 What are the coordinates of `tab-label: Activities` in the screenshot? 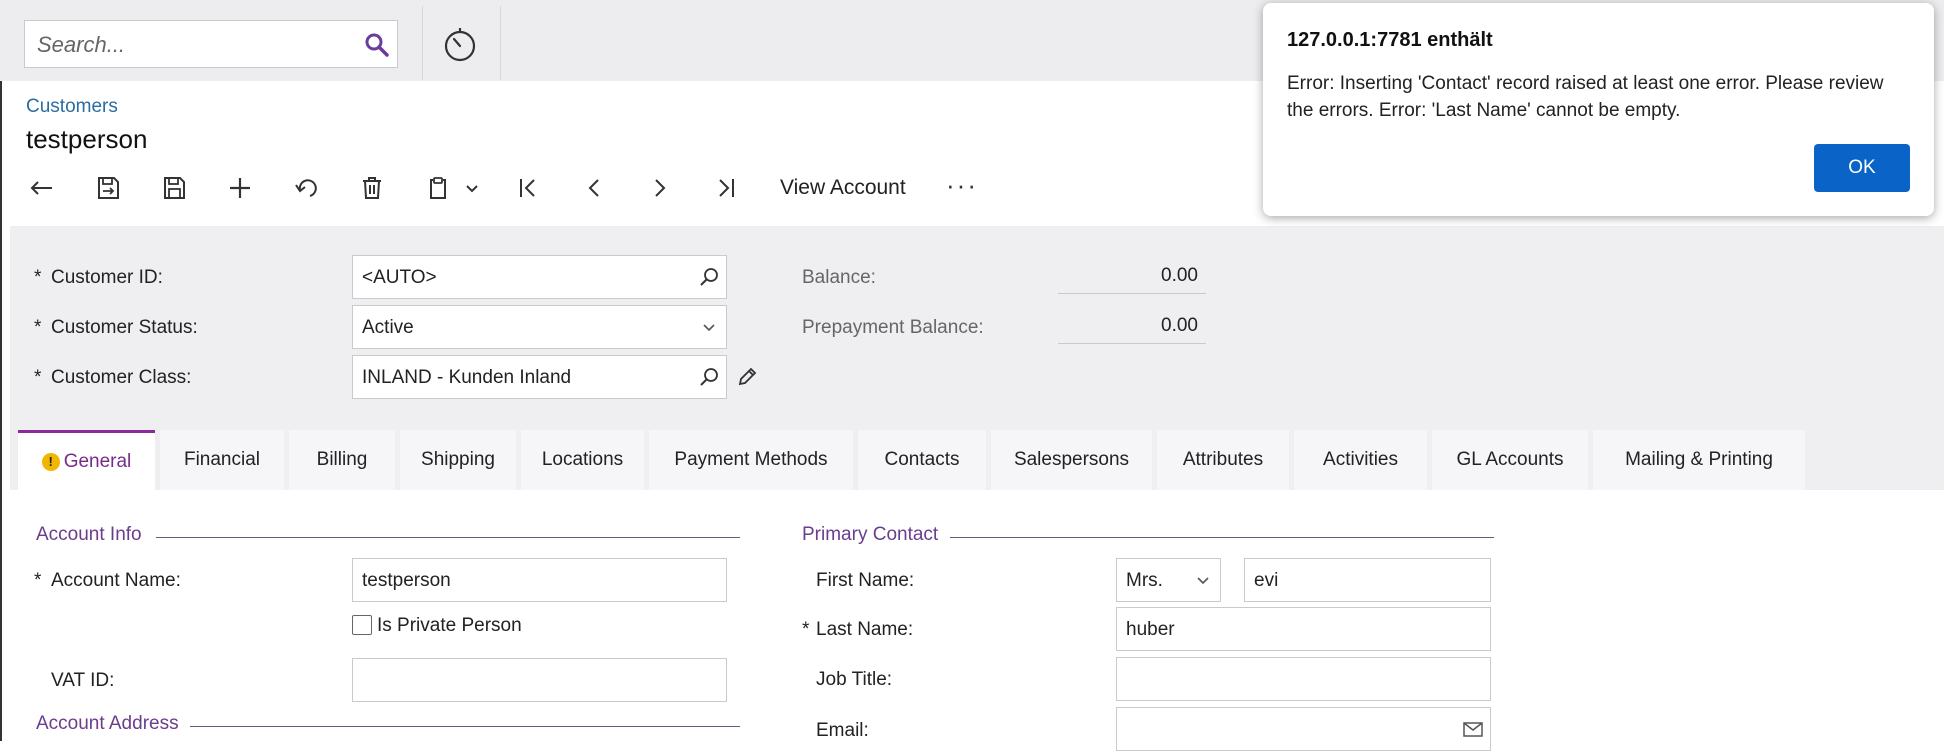 It's located at (1360, 459).